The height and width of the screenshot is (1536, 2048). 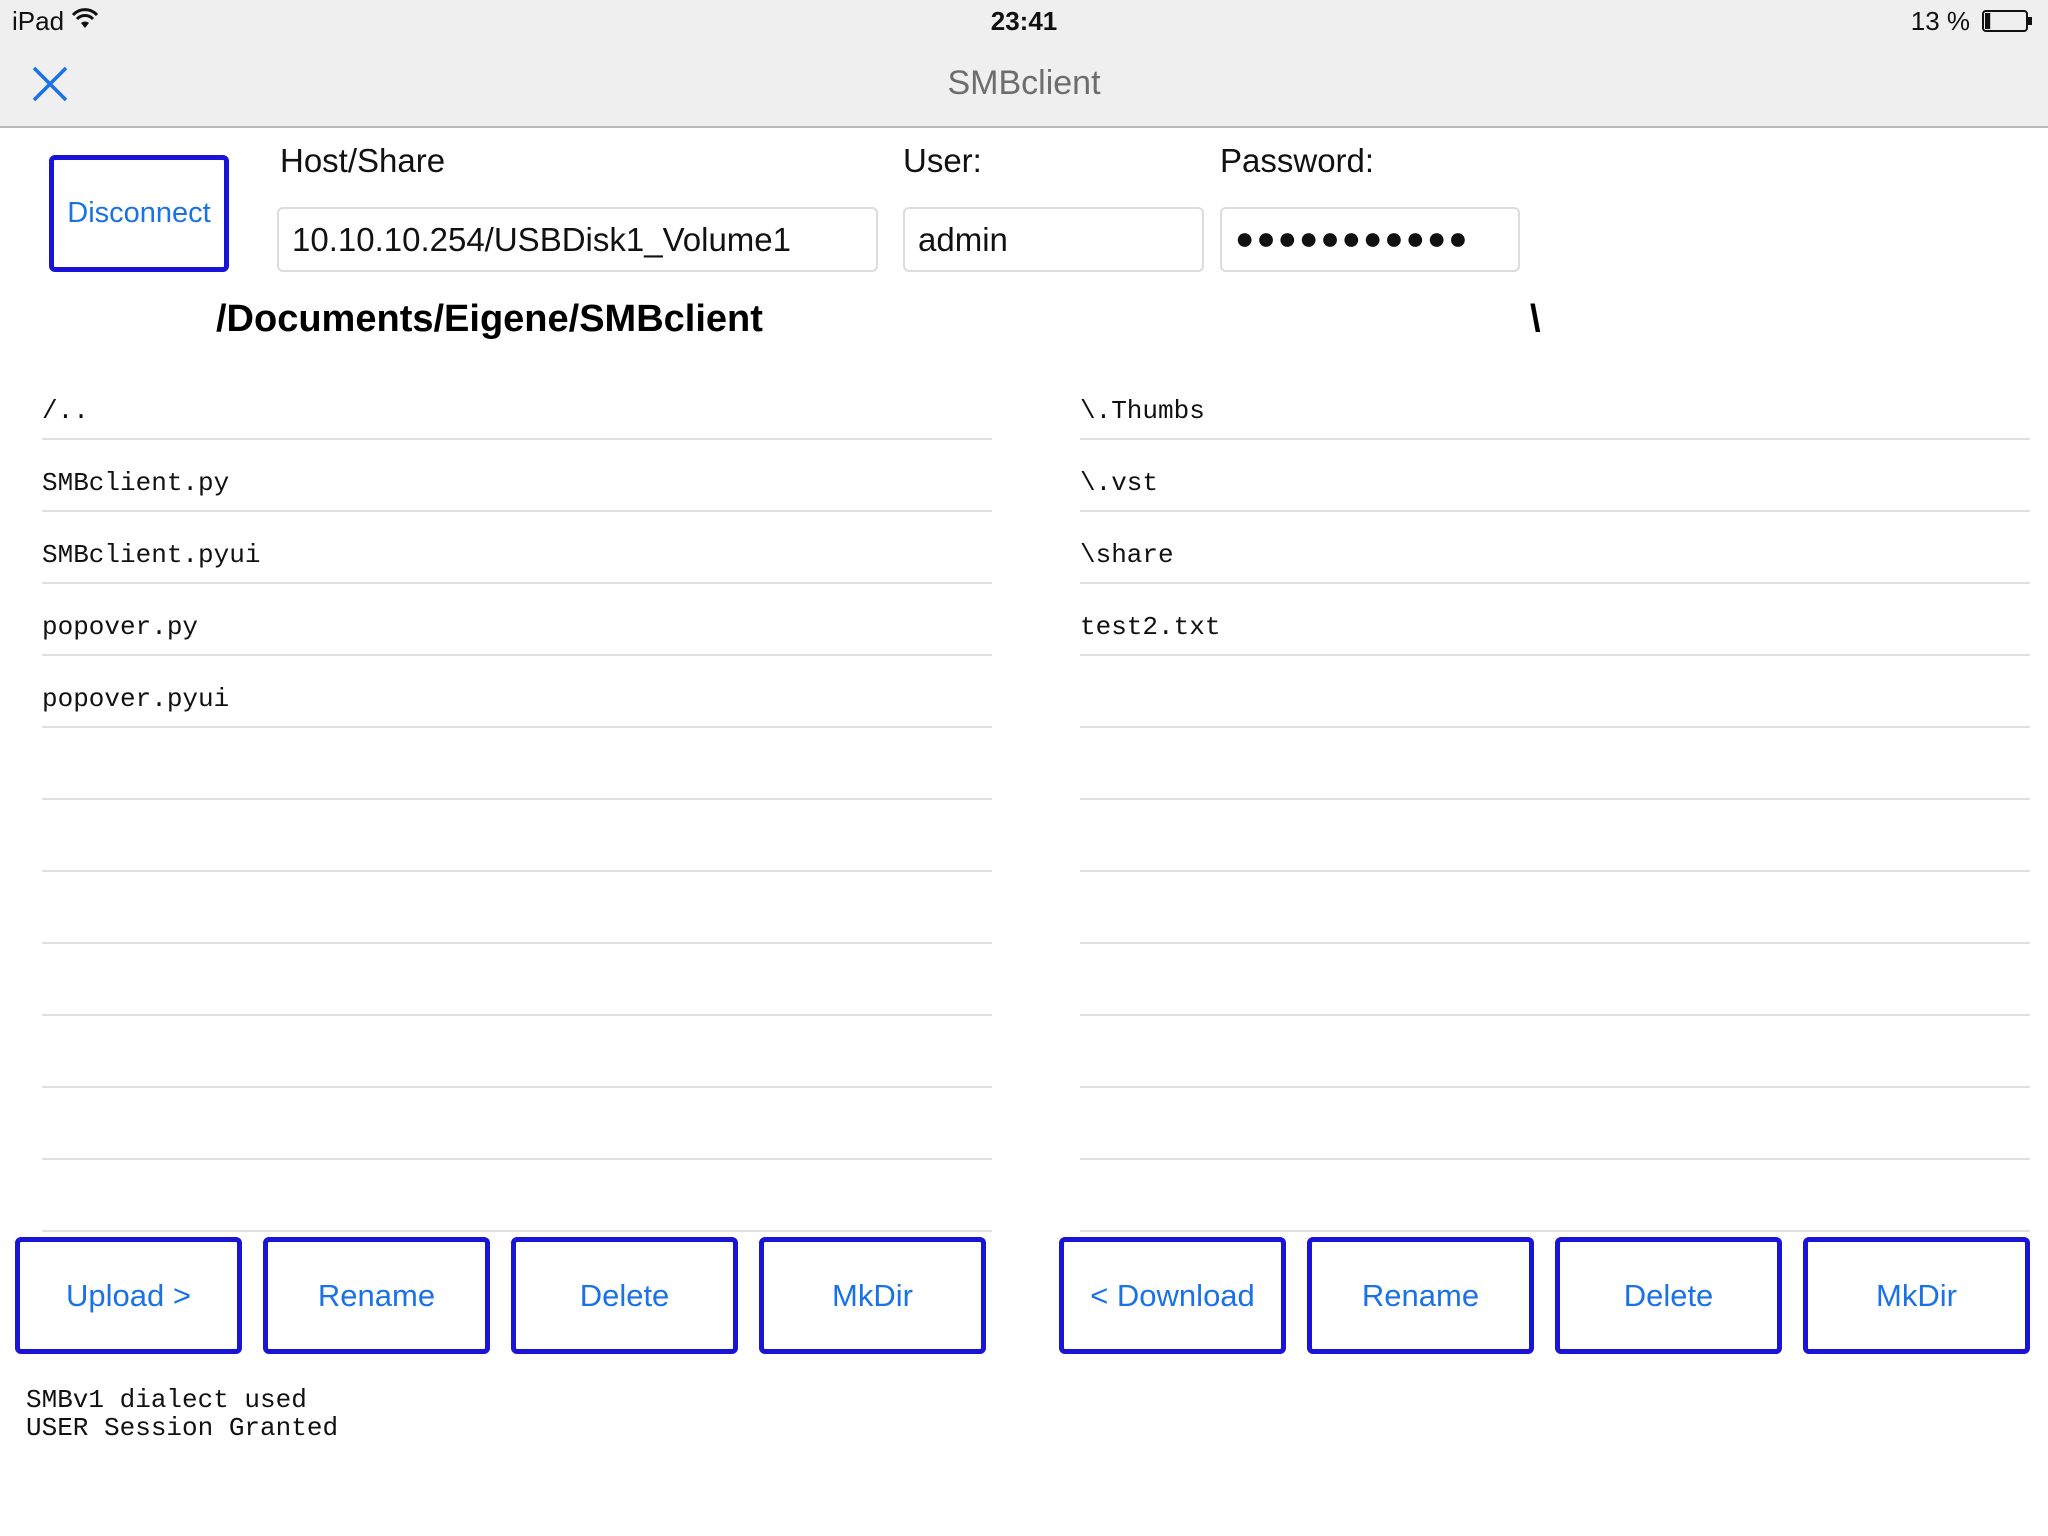 I want to click on user-label: User:, so click(x=942, y=160).